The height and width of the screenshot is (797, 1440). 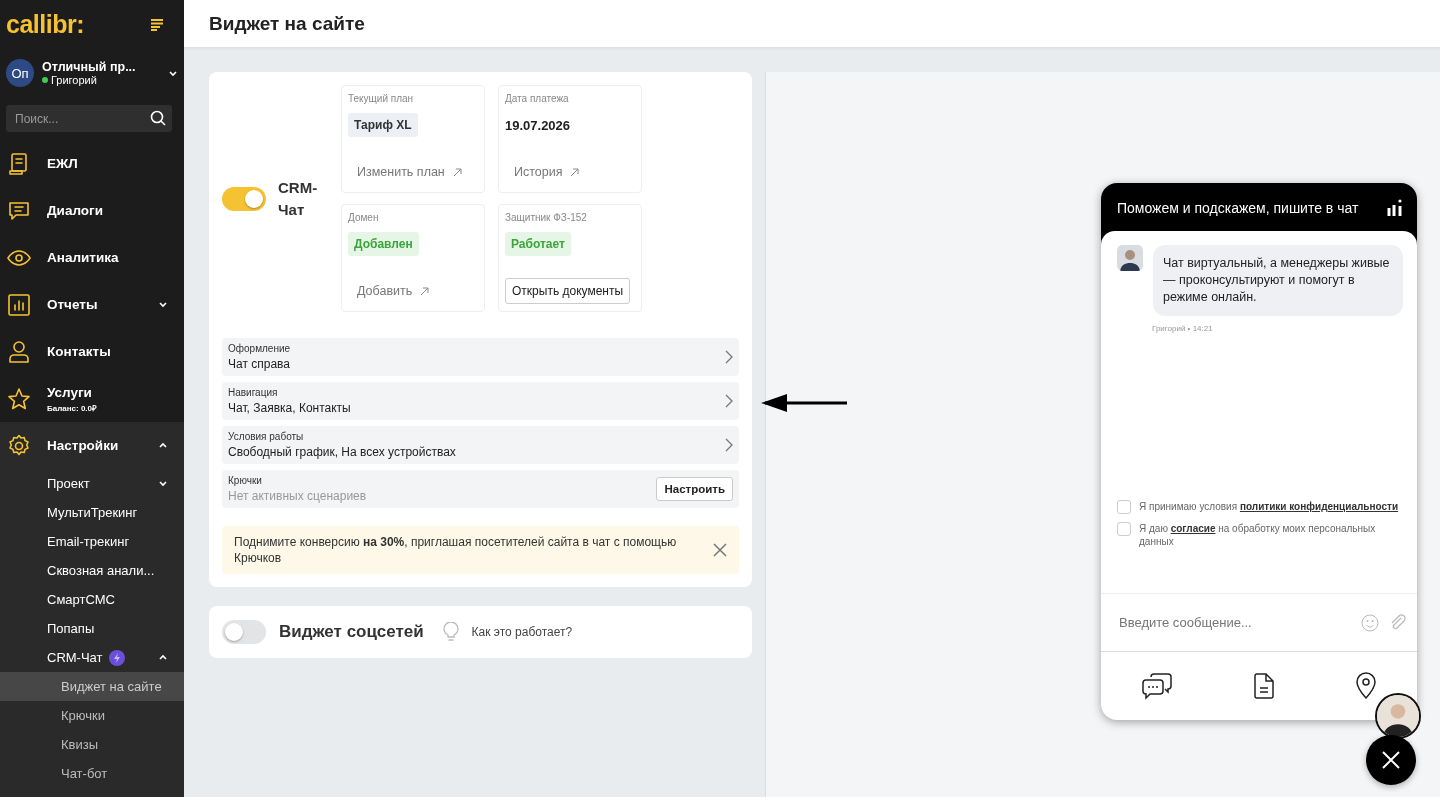 I want to click on row-label: Крючки, so click(x=245, y=480).